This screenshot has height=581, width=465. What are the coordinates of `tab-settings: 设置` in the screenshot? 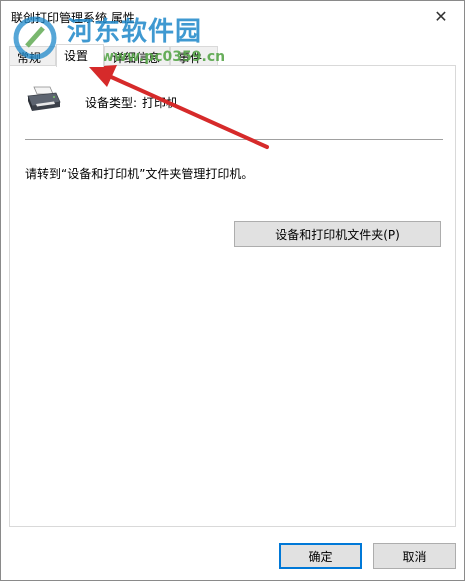 It's located at (80, 55).